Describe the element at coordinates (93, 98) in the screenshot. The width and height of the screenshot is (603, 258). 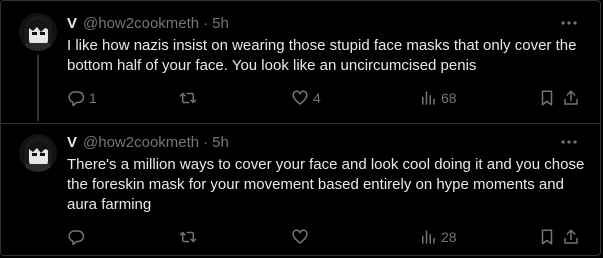
I see `reply-count: 1` at that location.